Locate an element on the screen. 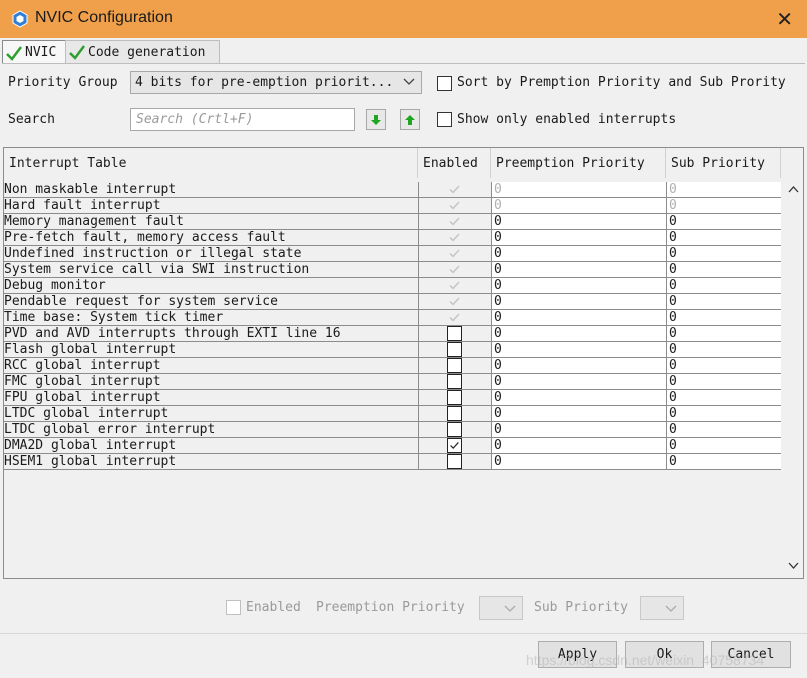  table-row: Time base: System tick timer 0 0 is located at coordinates (392, 318).